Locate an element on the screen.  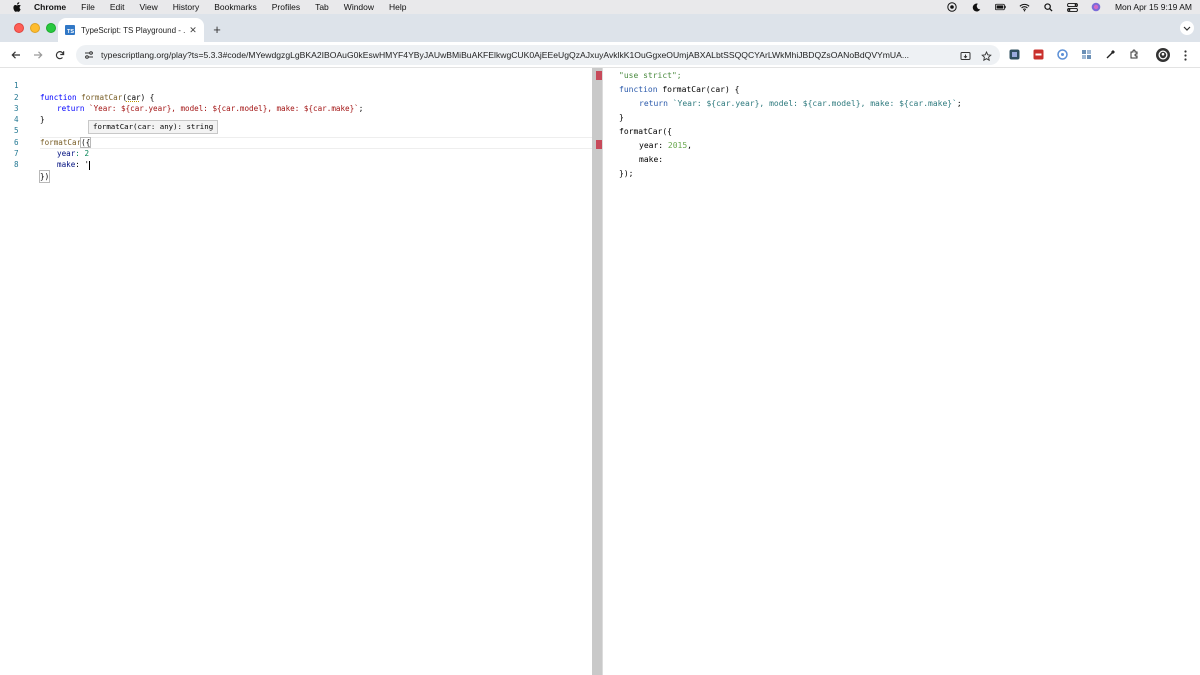
wifi-icon is located at coordinates (1024, 7).